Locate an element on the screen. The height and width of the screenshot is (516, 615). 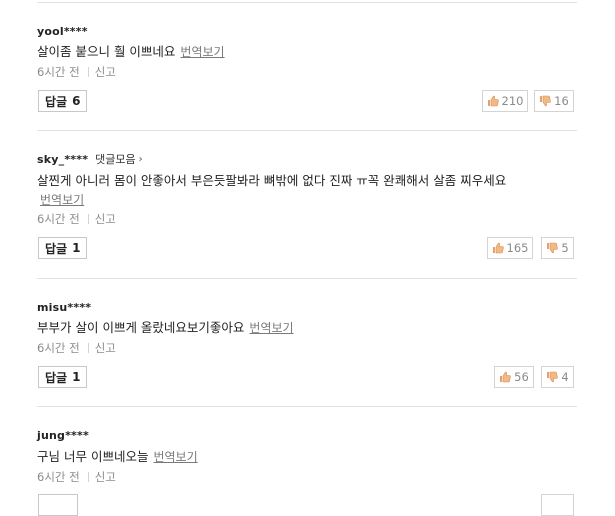
like-count: 165 is located at coordinates (517, 248).